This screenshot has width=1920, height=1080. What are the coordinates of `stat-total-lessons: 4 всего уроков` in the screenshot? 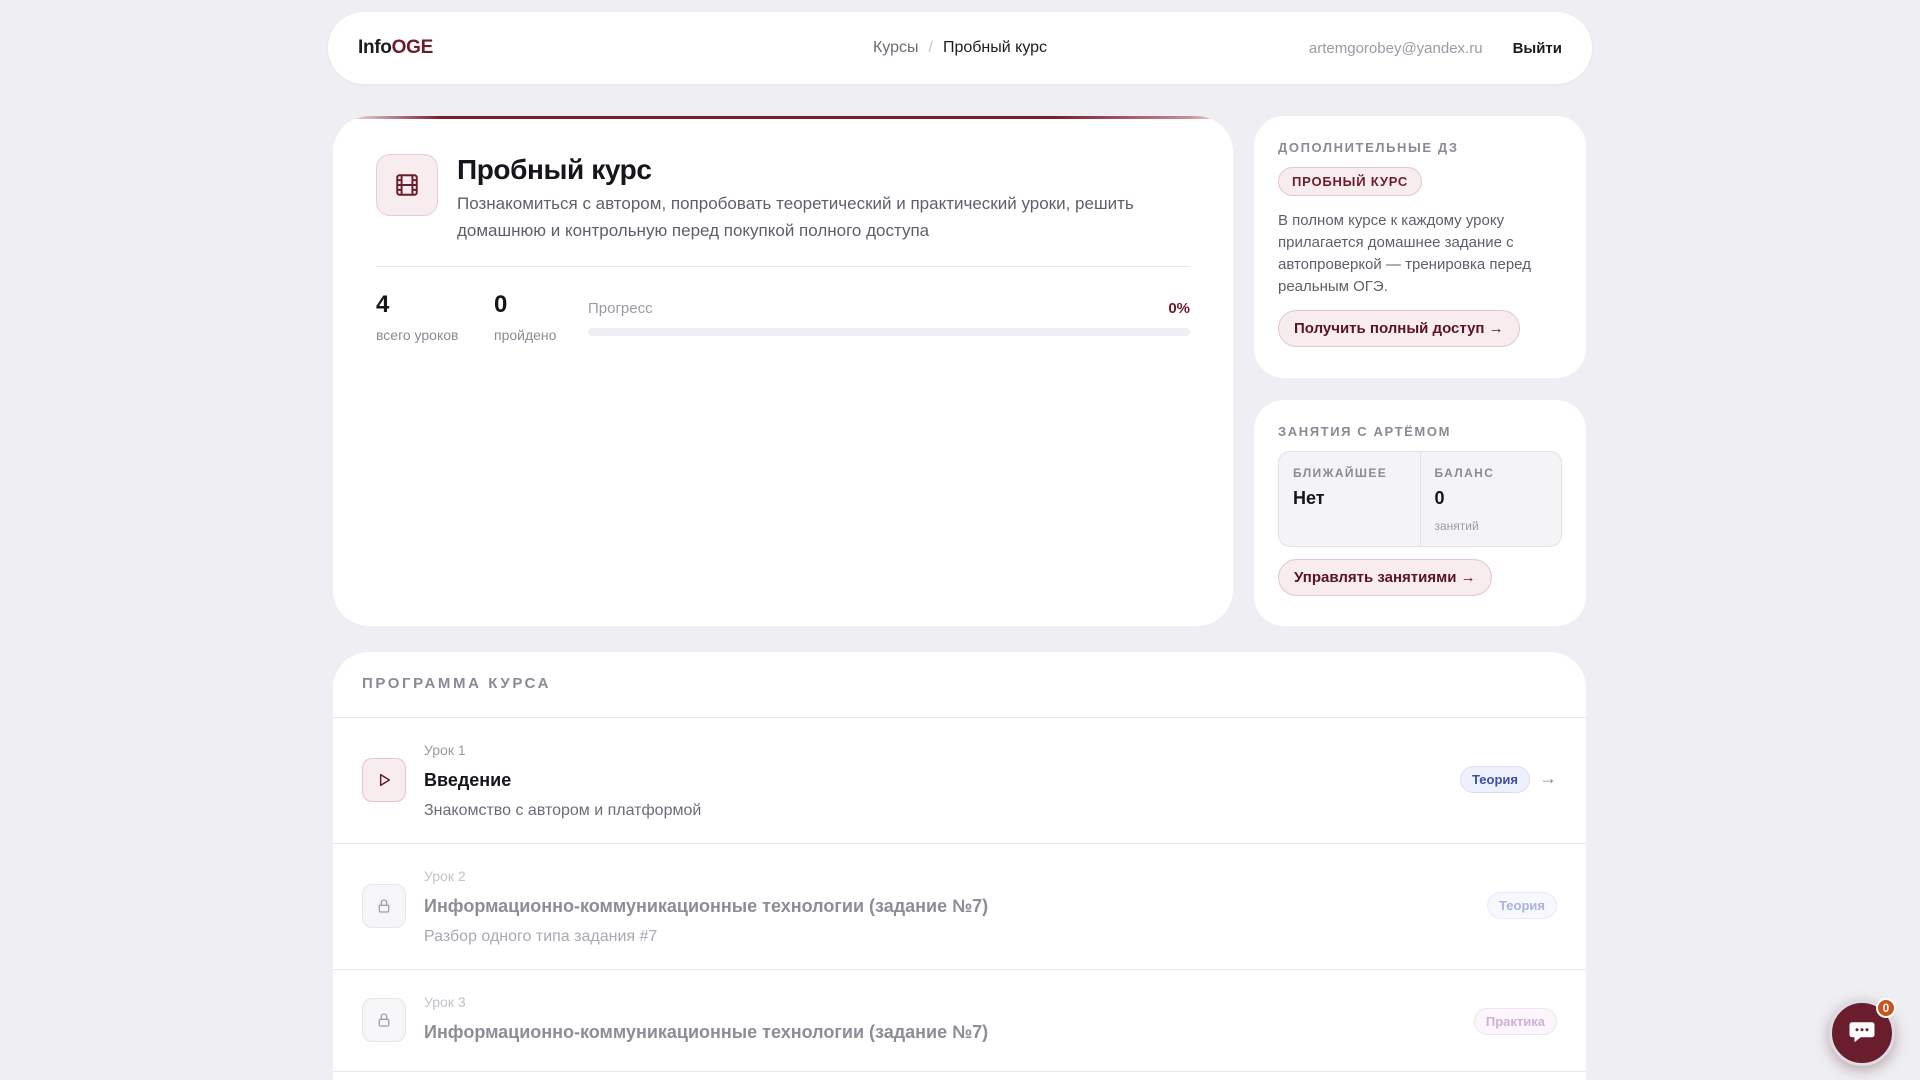 It's located at (417, 317).